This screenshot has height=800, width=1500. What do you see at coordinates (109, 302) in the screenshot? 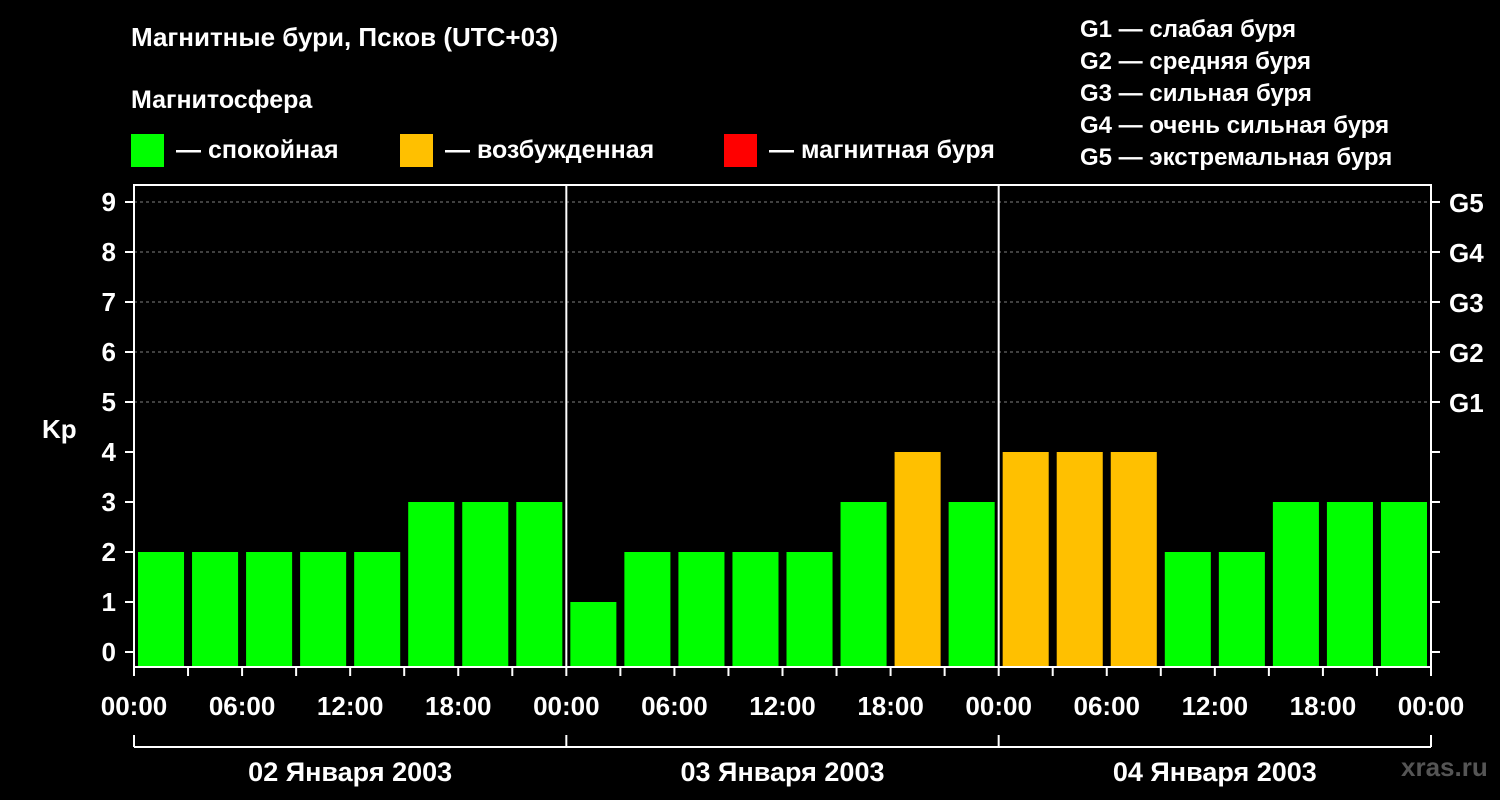
I see `y-tick-label: 7` at bounding box center [109, 302].